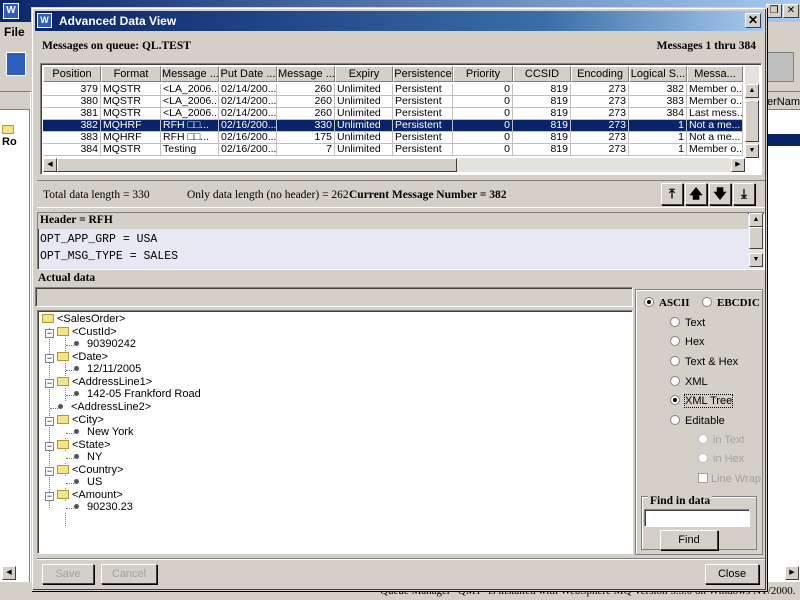 This screenshot has width=800, height=600. I want to click on tree-value-country: US, so click(88, 482).